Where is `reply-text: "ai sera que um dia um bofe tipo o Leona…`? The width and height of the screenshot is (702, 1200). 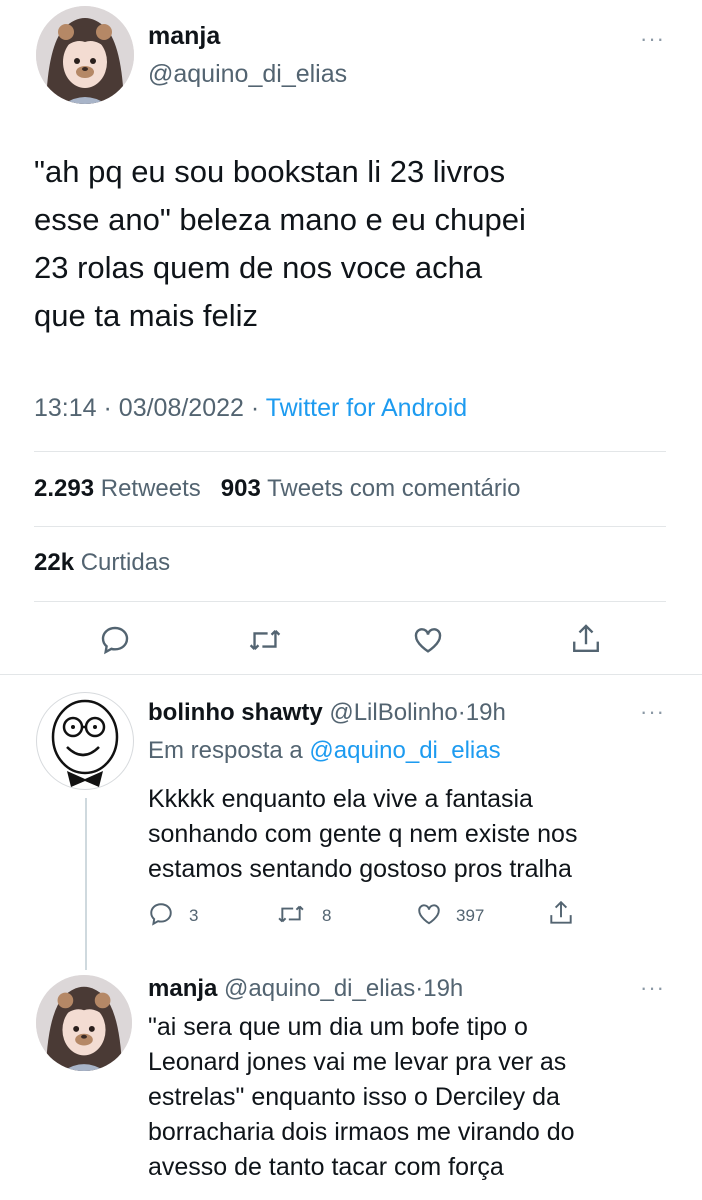 reply-text: "ai sera que um dia um bofe tipo o Leona… is located at coordinates (361, 1097).